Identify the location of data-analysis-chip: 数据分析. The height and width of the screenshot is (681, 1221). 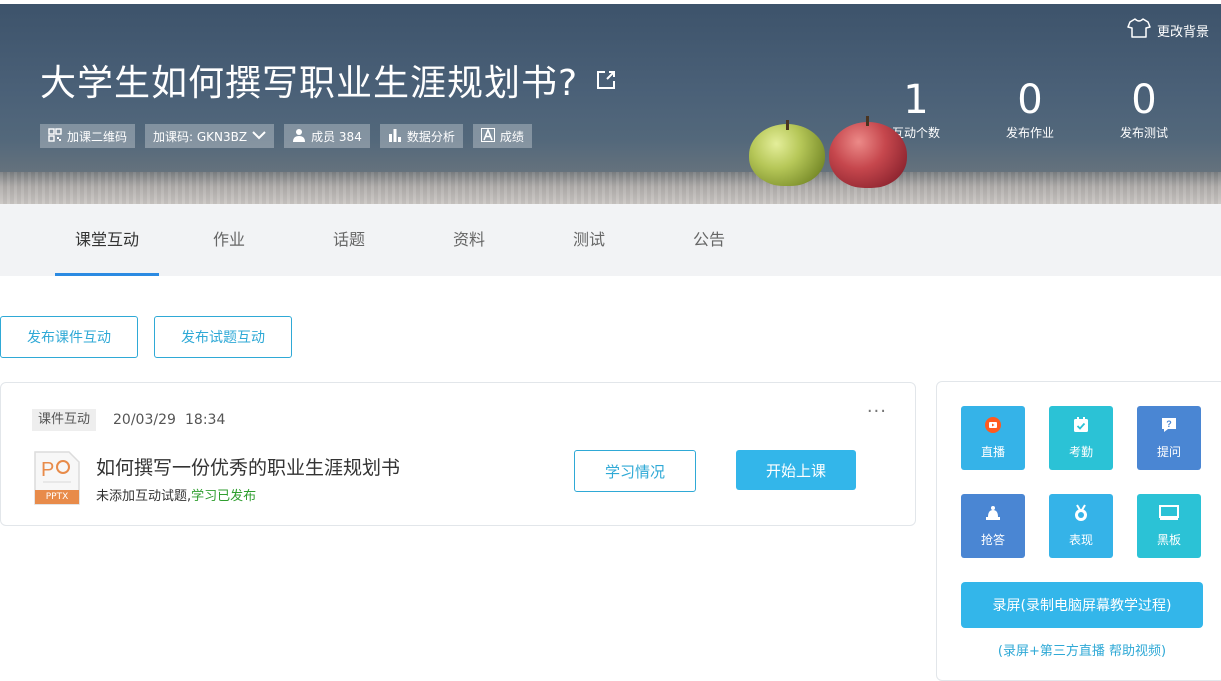
(421, 136).